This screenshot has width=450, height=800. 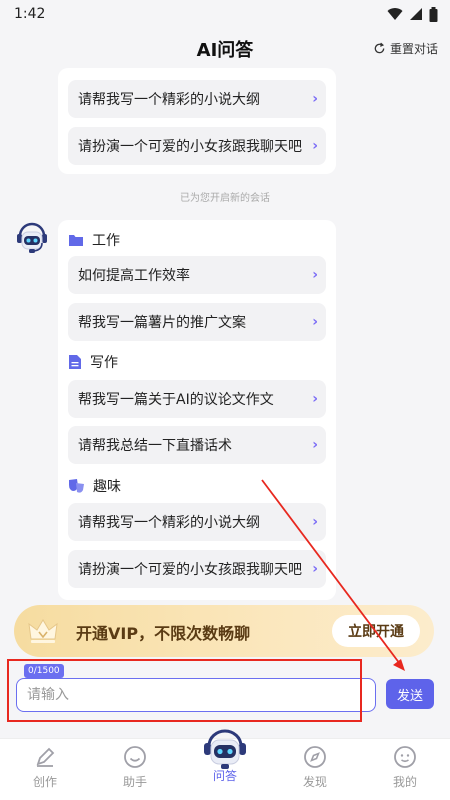 I want to click on reset-label: 重置对话, so click(x=413, y=49).